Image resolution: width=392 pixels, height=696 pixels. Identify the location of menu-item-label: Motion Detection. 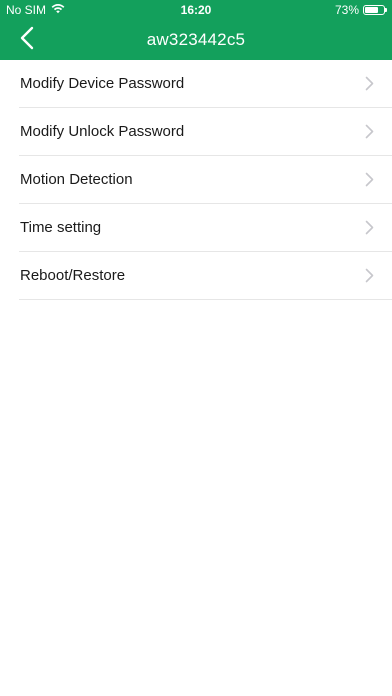
(76, 179).